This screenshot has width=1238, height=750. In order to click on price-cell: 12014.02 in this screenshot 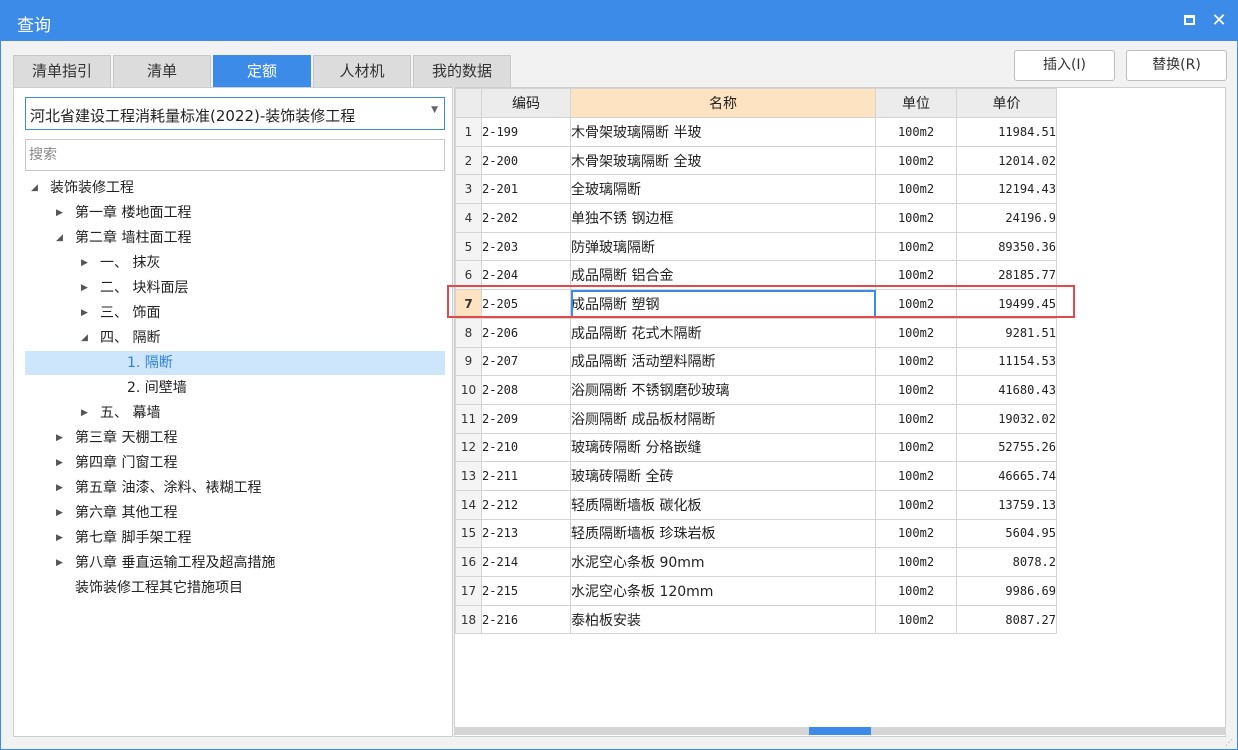, I will do `click(1006, 160)`.